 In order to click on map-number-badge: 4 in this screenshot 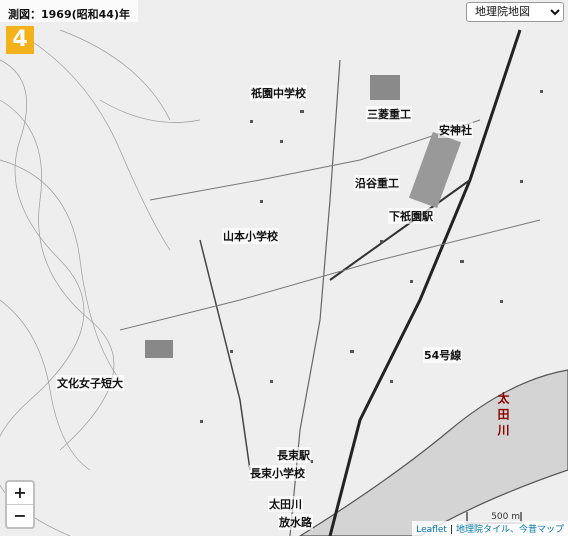, I will do `click(20, 40)`.